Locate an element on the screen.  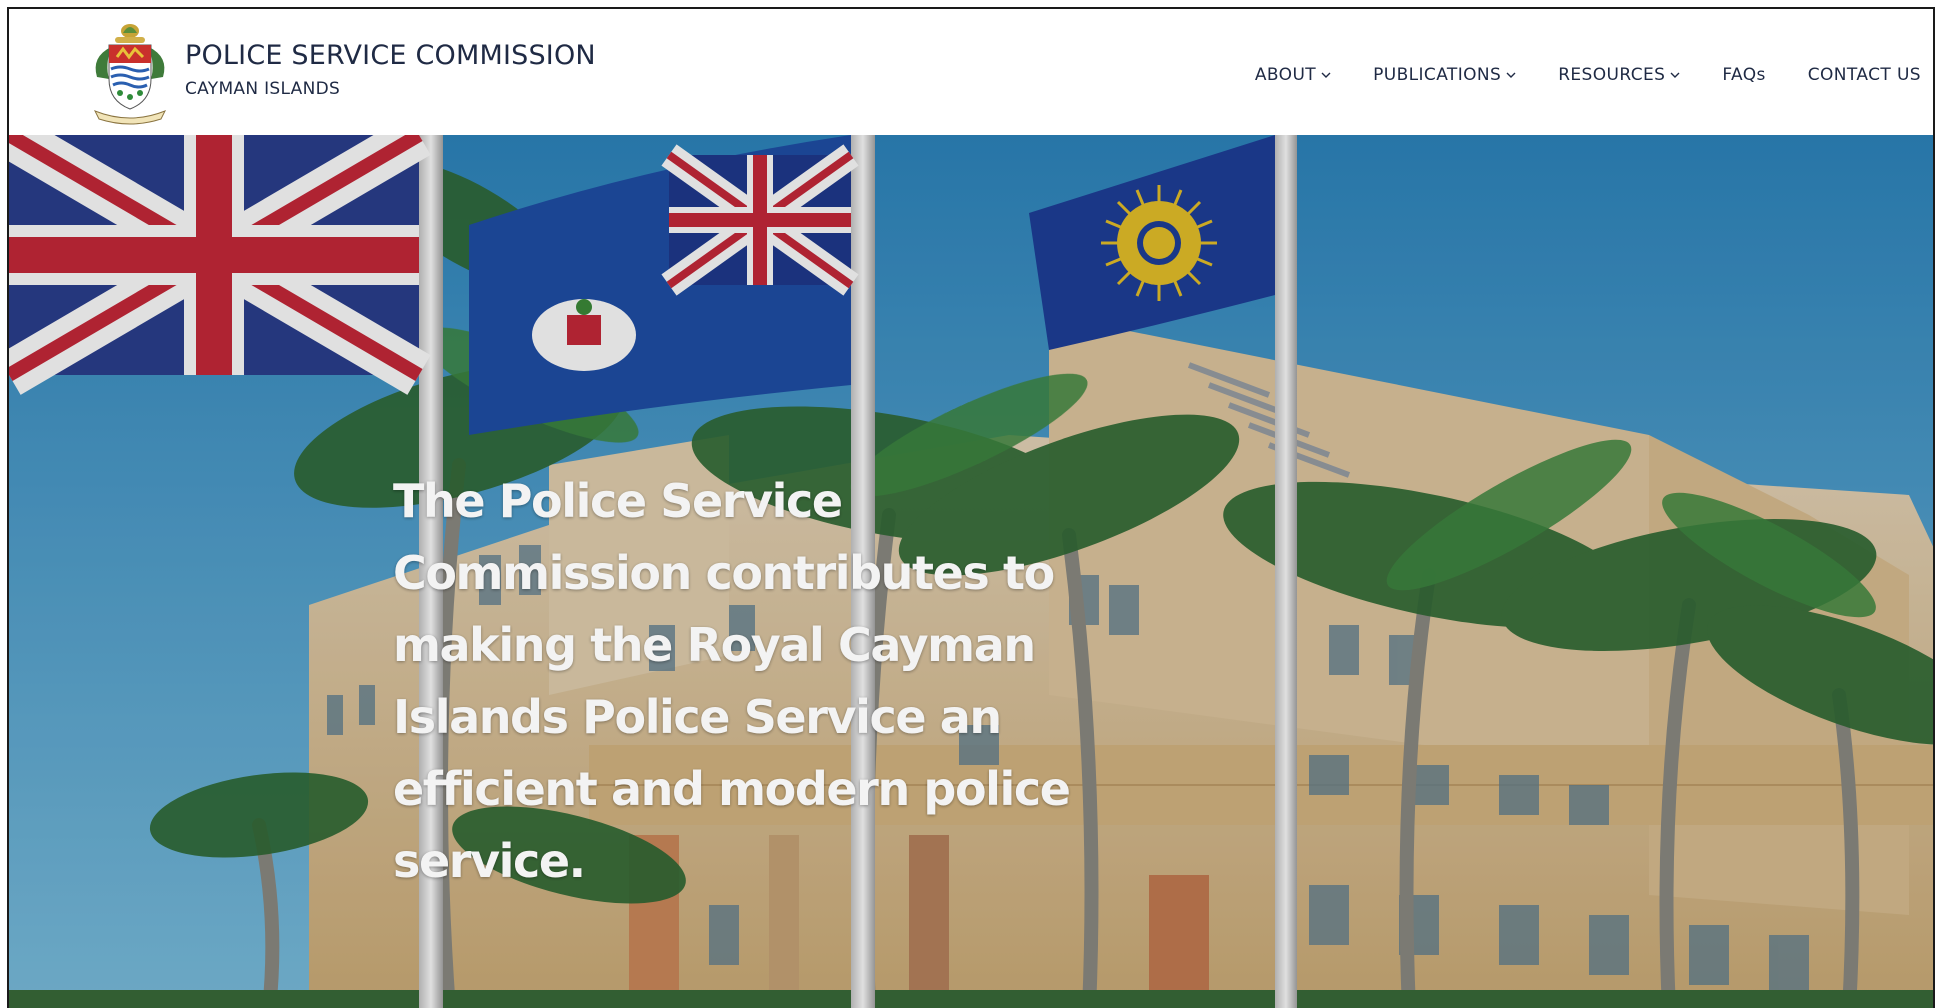
coat-of-arms-icon is located at coordinates (130, 74).